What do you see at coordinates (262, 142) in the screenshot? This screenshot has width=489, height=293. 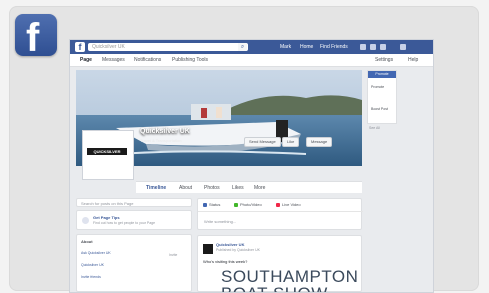 I see `send-message-button: Send Message` at bounding box center [262, 142].